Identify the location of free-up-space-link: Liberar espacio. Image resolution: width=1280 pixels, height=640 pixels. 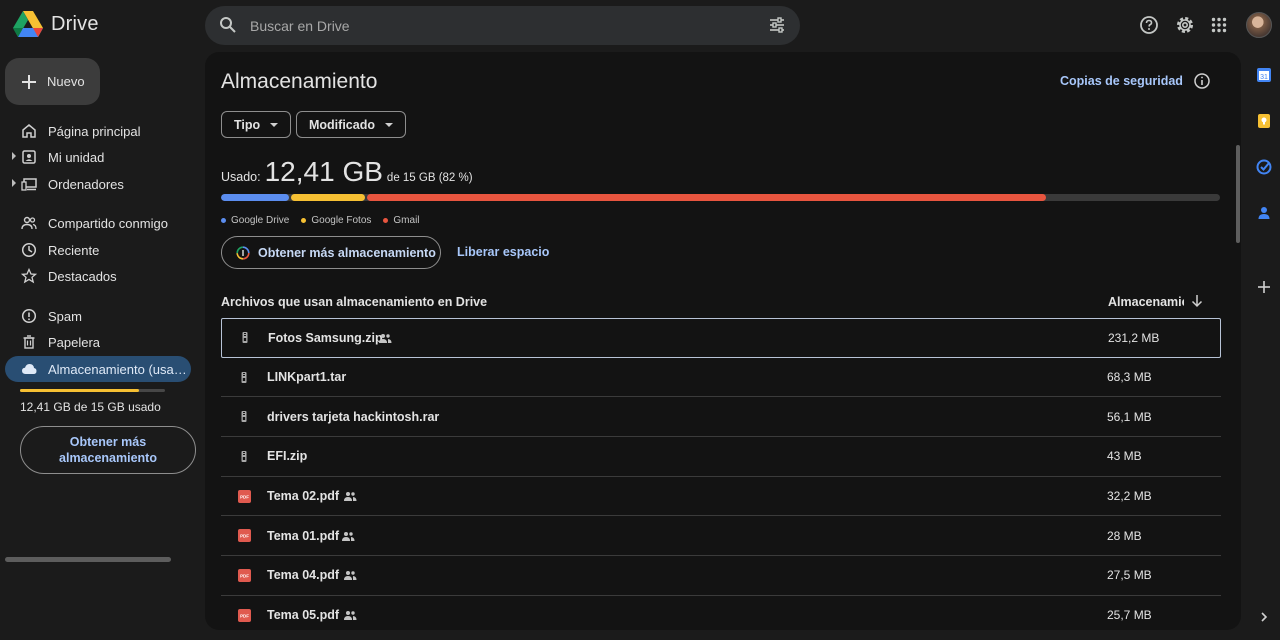
(503, 252).